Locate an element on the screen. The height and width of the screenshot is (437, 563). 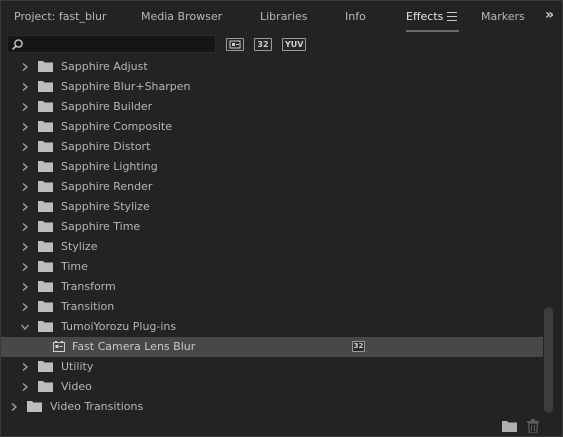
tree-item-sapphire-stylize: Sapphire Stylize is located at coordinates (272, 207).